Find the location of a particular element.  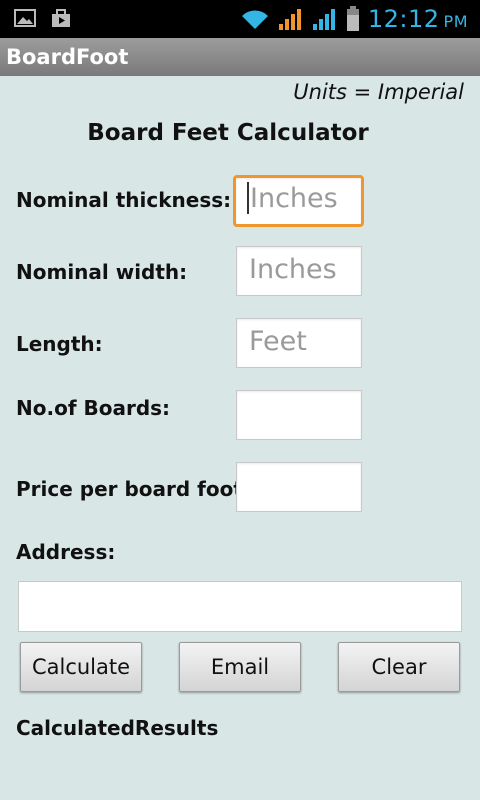

status-bar: 12:12 PM is located at coordinates (240, 19).